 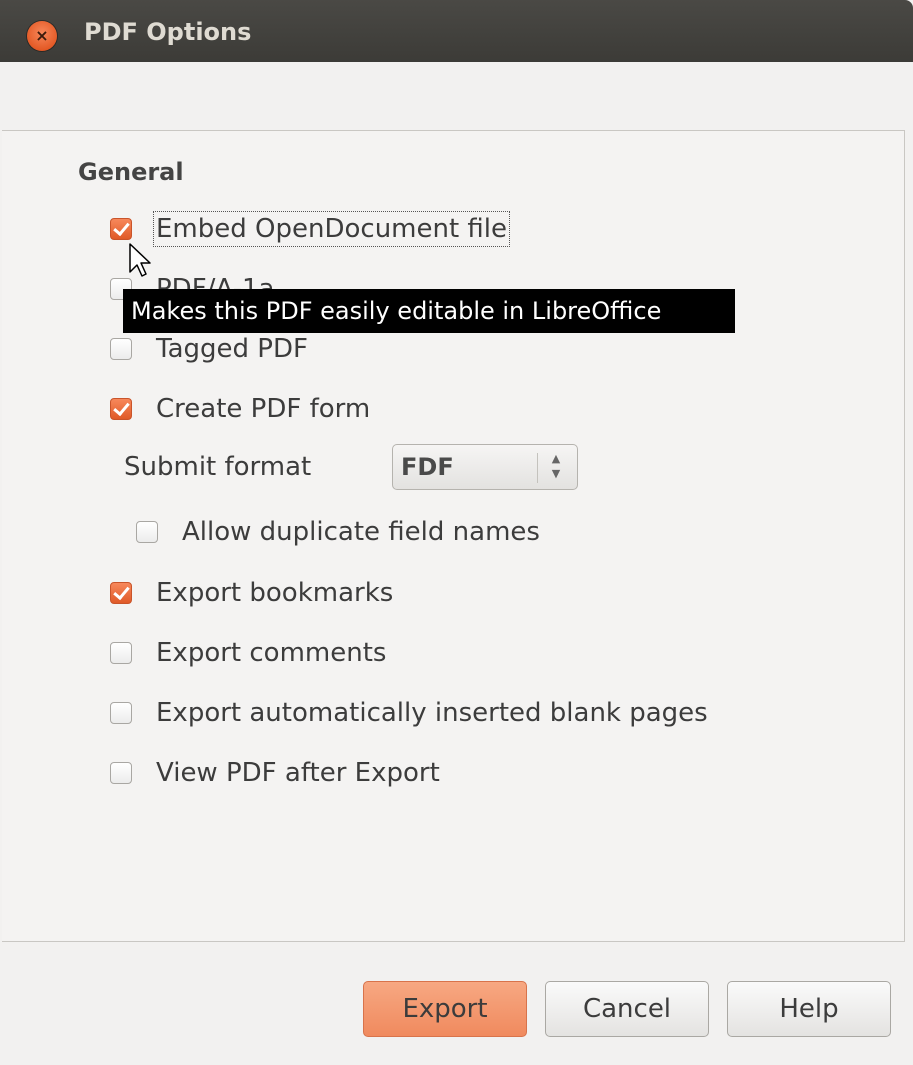 I want to click on label-export-comments: Export comments, so click(x=271, y=653).